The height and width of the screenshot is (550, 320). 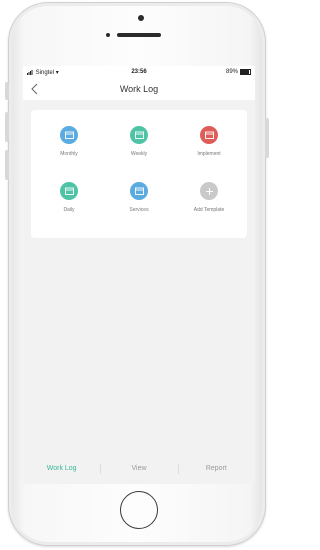 I want to click on tab-report: Report, so click(x=216, y=468).